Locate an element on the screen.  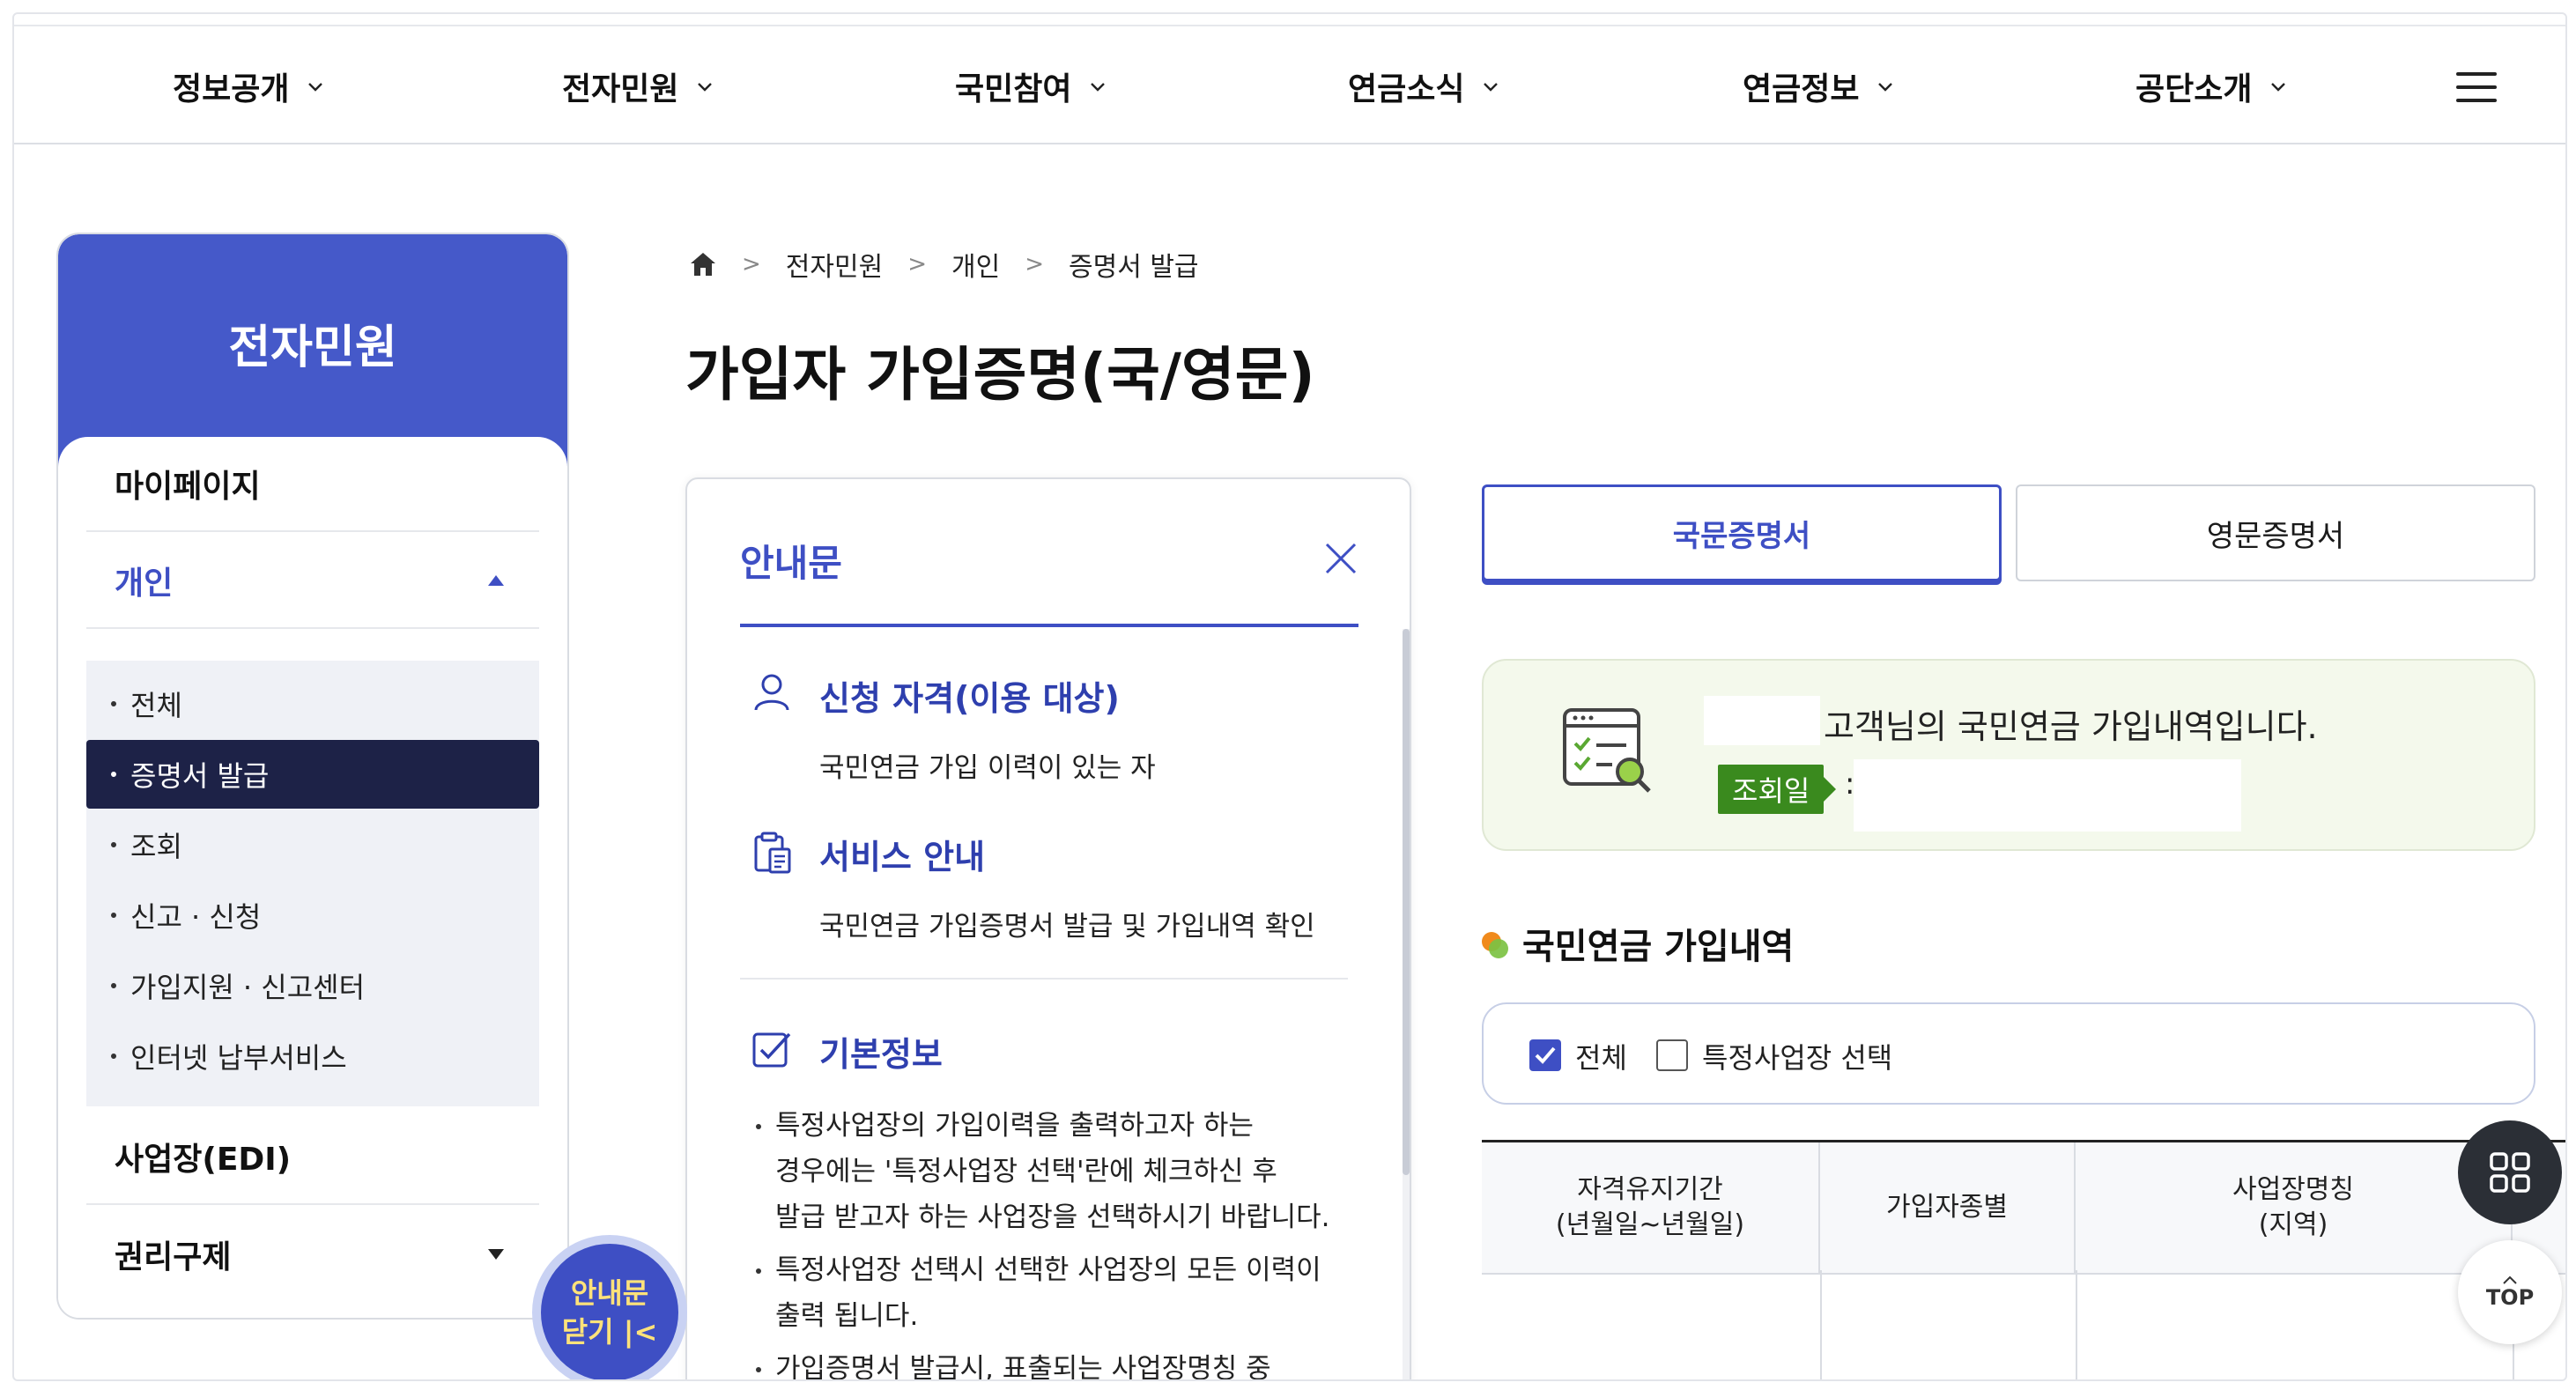
sidebar-item-label: 권리구제 is located at coordinates (174, 1257).